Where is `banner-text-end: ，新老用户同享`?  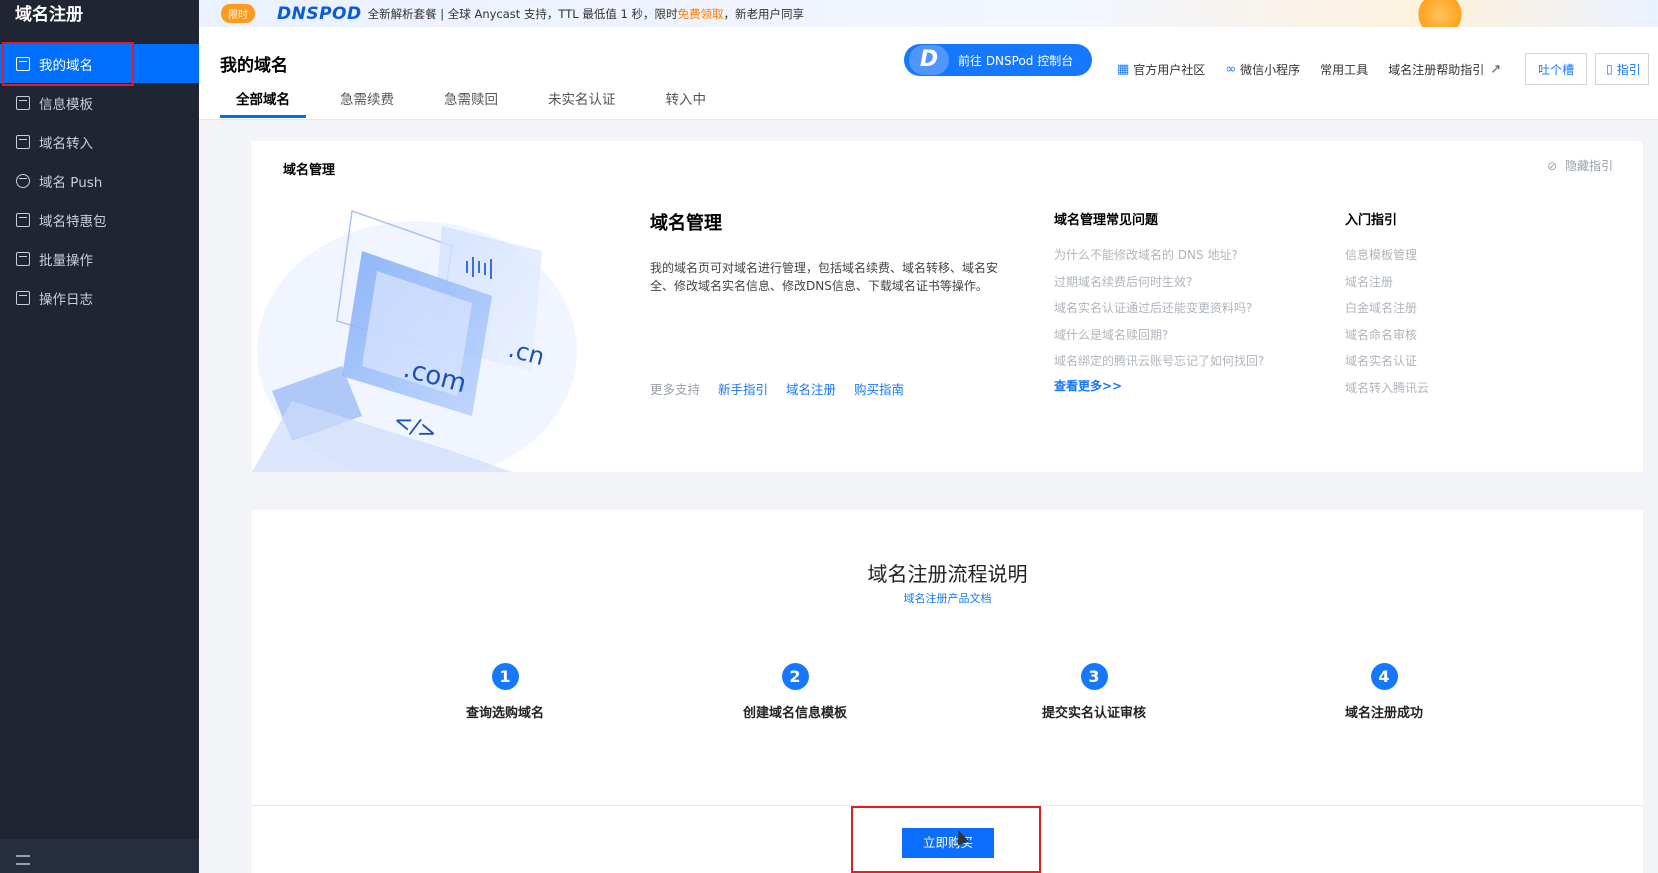
banner-text-end: ，新老用户同享 is located at coordinates (763, 13).